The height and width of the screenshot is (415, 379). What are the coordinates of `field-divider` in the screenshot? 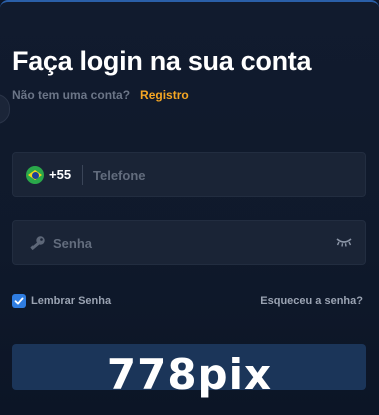 It's located at (82, 175).